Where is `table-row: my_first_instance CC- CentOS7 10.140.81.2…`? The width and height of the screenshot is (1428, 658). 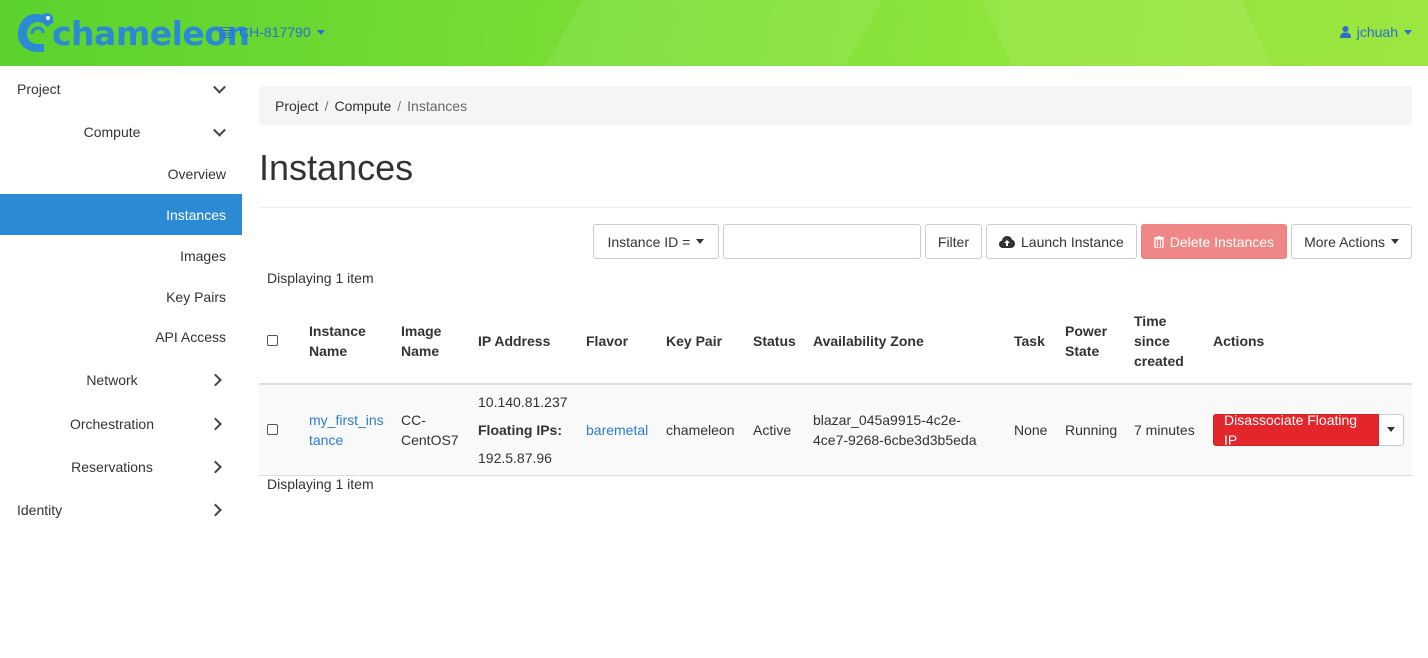
table-row: my_first_instance CC- CentOS7 10.140.81.2… is located at coordinates (835, 430).